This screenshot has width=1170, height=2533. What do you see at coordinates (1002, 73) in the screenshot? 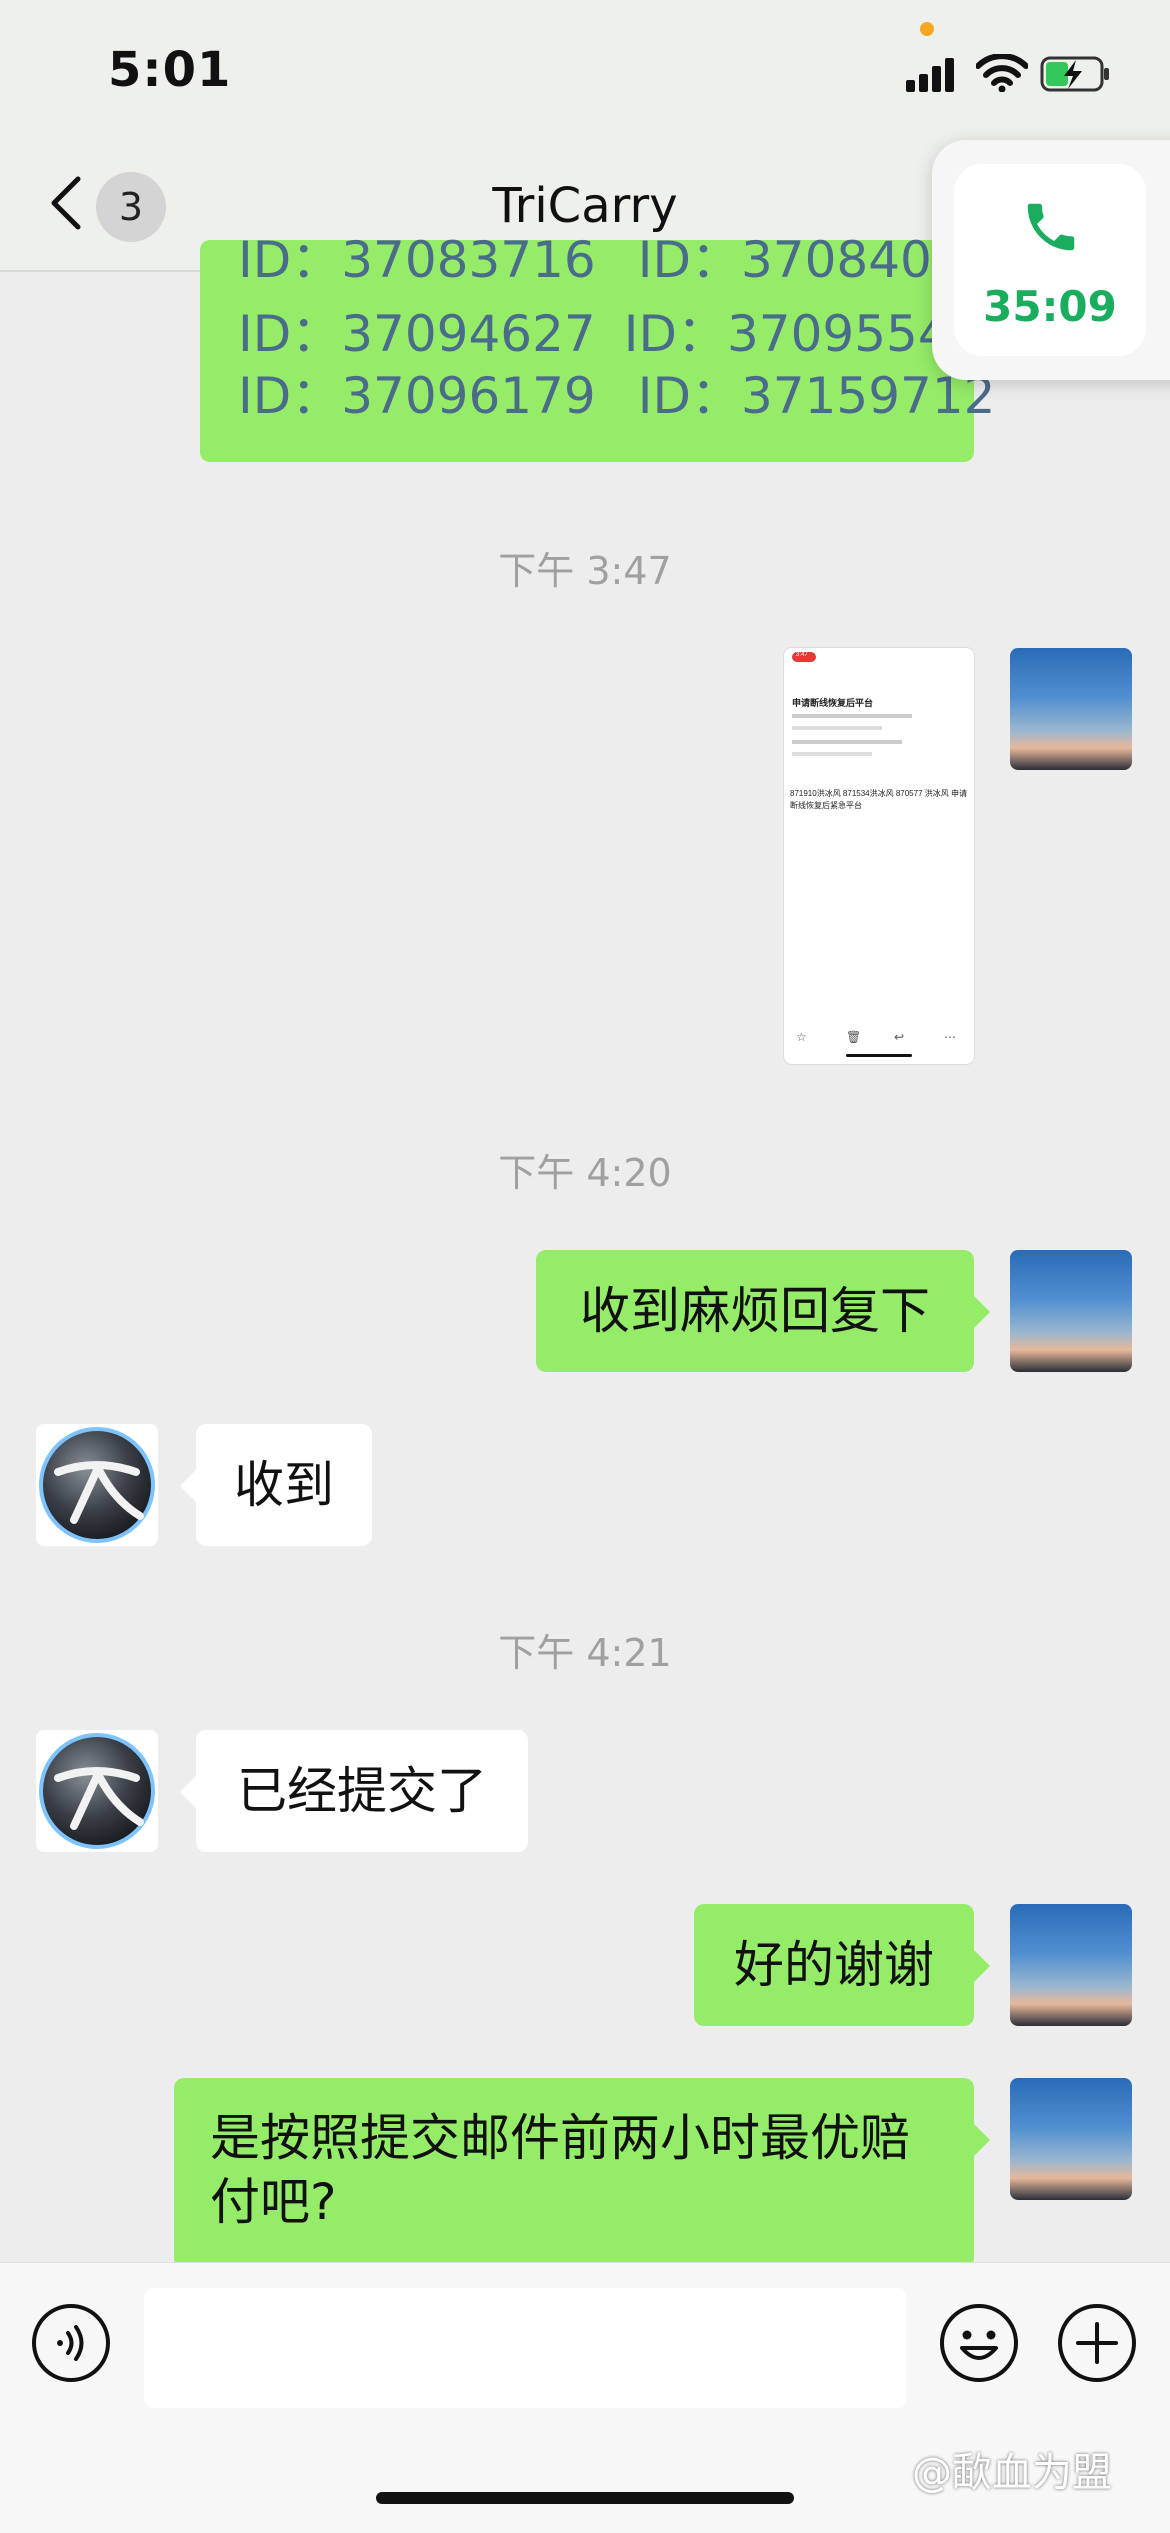
I see `wifi-icon` at bounding box center [1002, 73].